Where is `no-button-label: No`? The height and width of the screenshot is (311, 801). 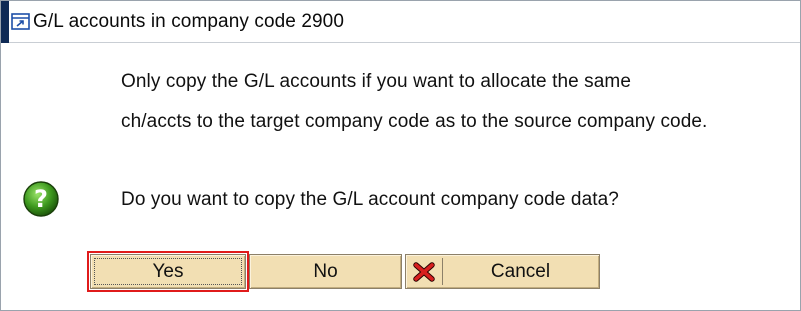
no-button-label: No is located at coordinates (325, 271).